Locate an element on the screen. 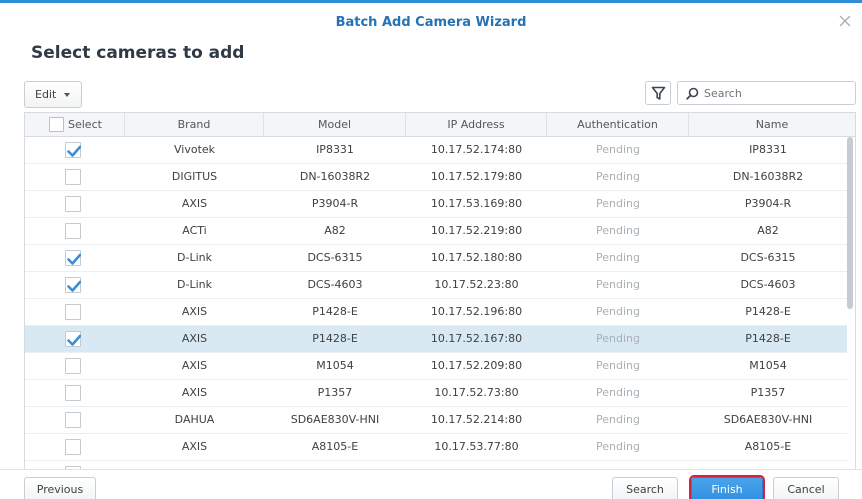  column-header-name: Name is located at coordinates (772, 124).